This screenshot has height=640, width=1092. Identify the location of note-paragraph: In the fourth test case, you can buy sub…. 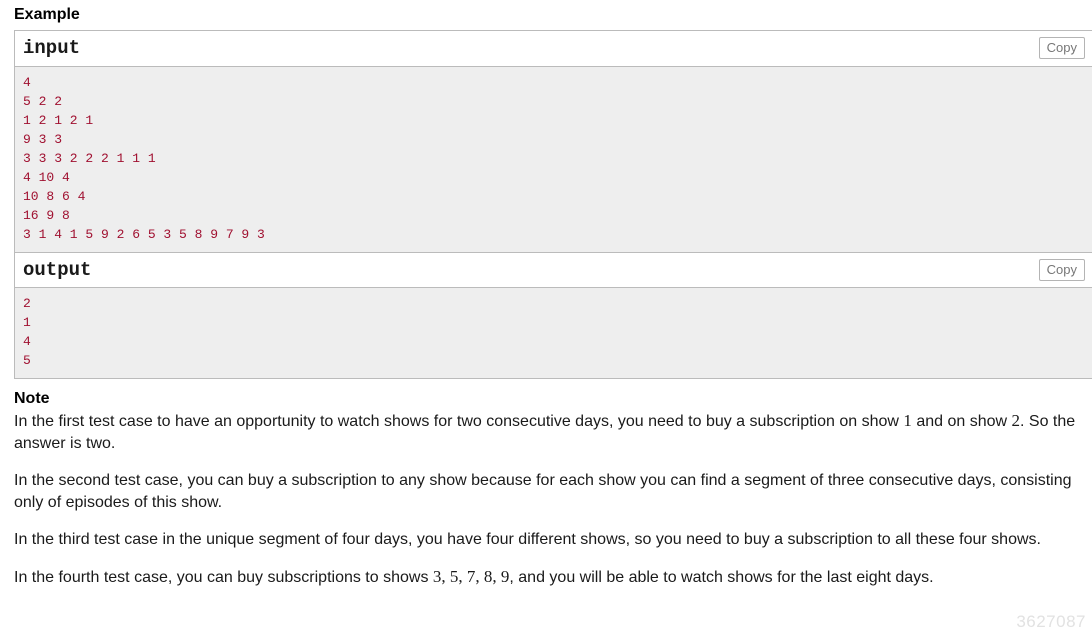
(553, 577).